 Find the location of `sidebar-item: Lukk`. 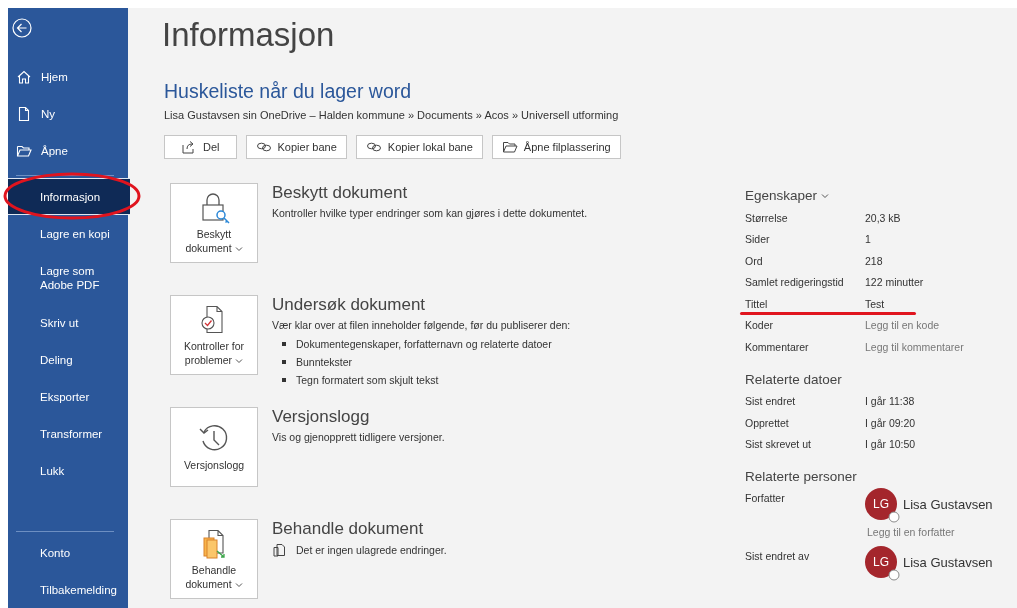

sidebar-item: Lukk is located at coordinates (68, 470).